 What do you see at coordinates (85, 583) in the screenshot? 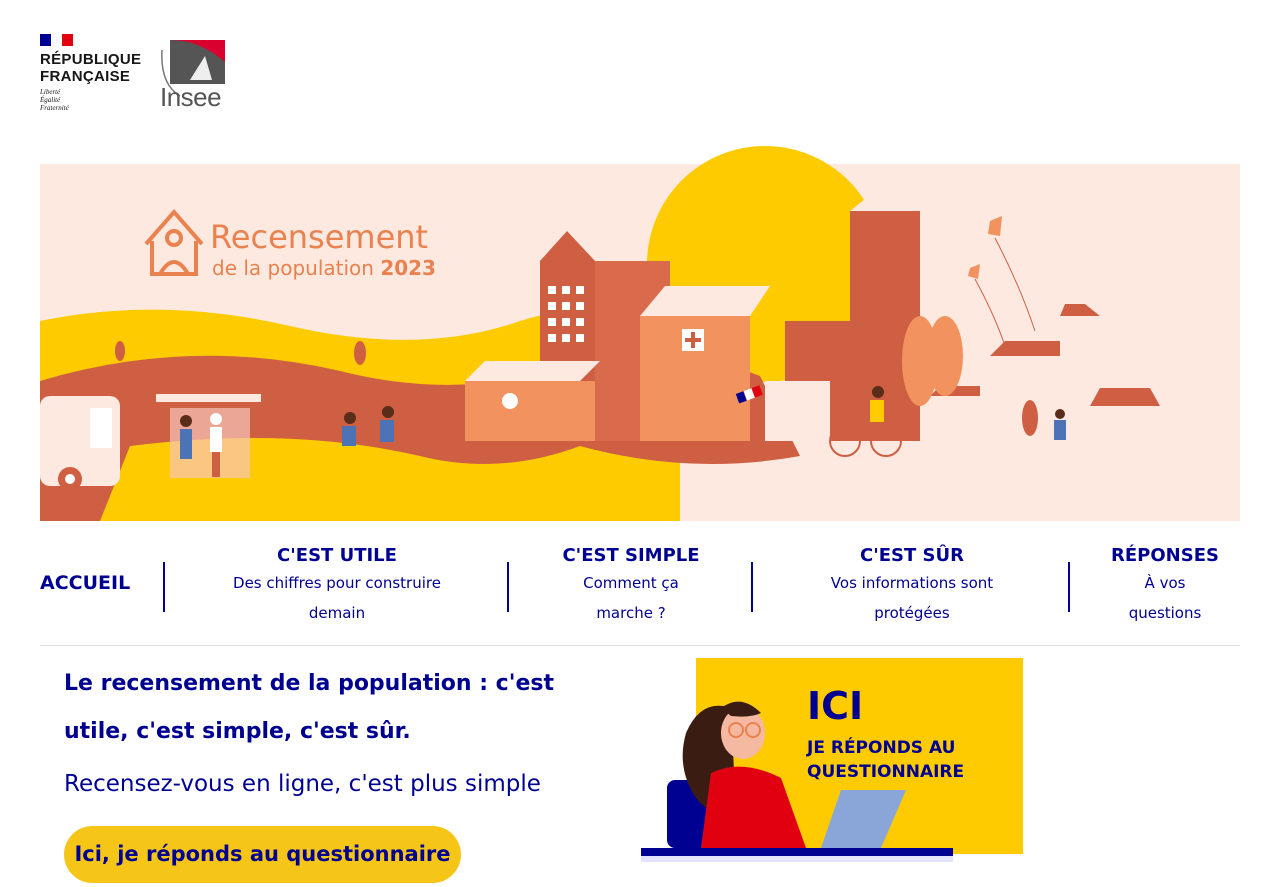
I see `nav-home-link: ACCUEIL` at bounding box center [85, 583].